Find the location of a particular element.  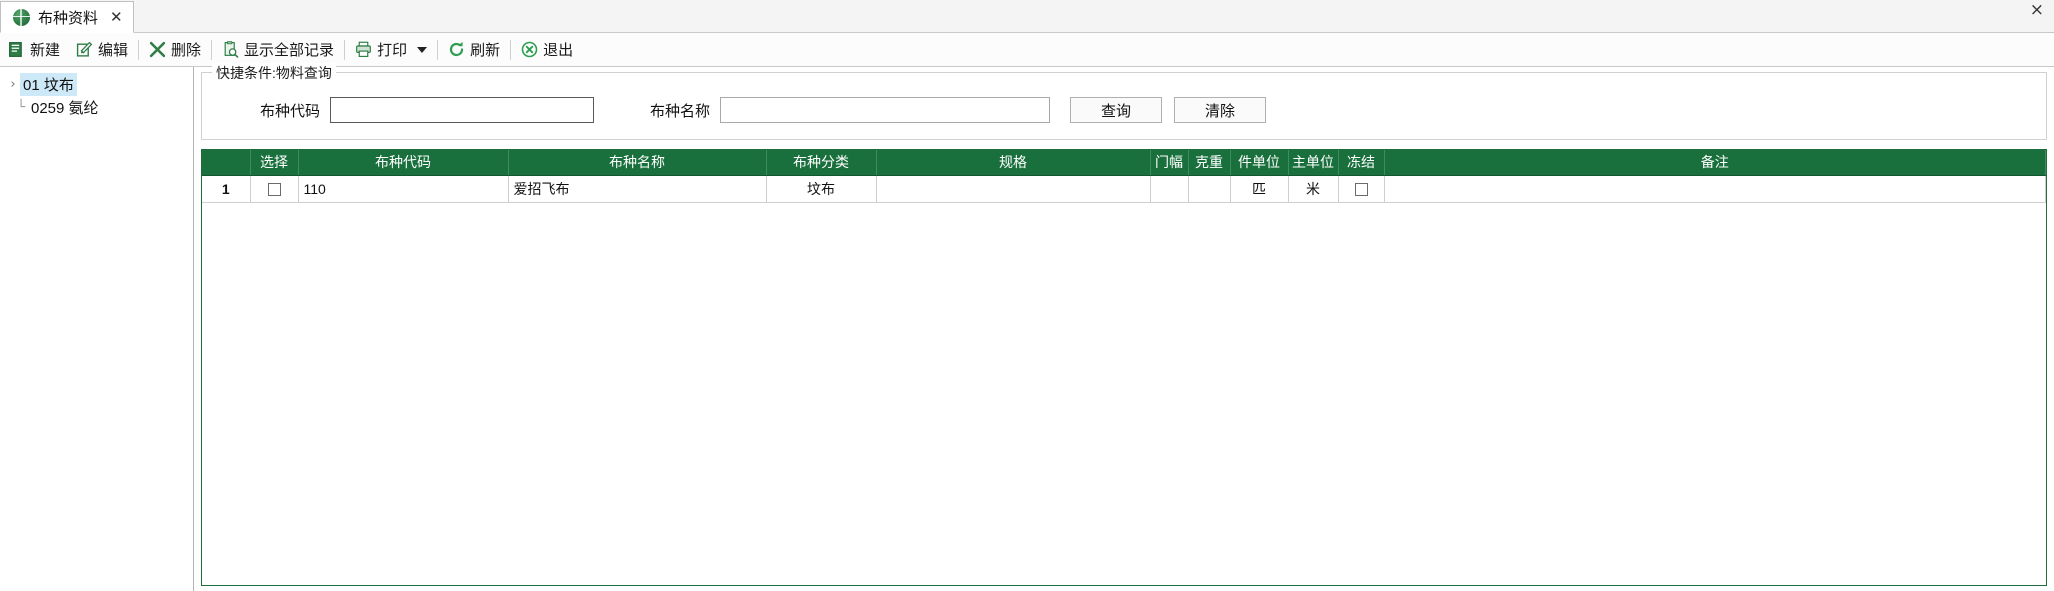

exit-circle-x-icon is located at coordinates (529, 49).